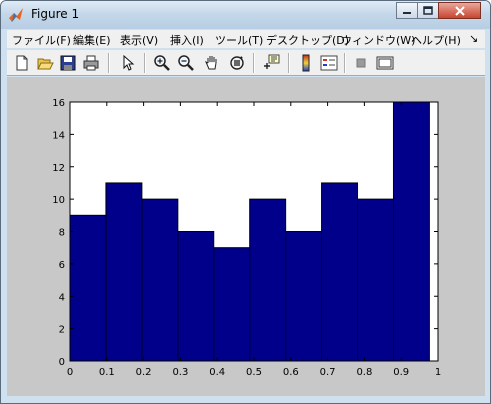  Describe the element at coordinates (378, 40) in the screenshot. I see `menu-window: ウィンドウ(W)` at that location.